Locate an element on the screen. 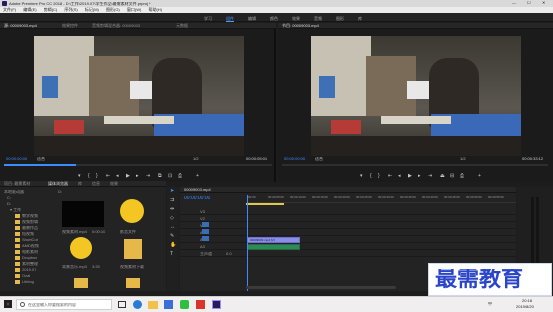 The image size is (553, 312). extract-icon: ⊟ is located at coordinates (452, 176).